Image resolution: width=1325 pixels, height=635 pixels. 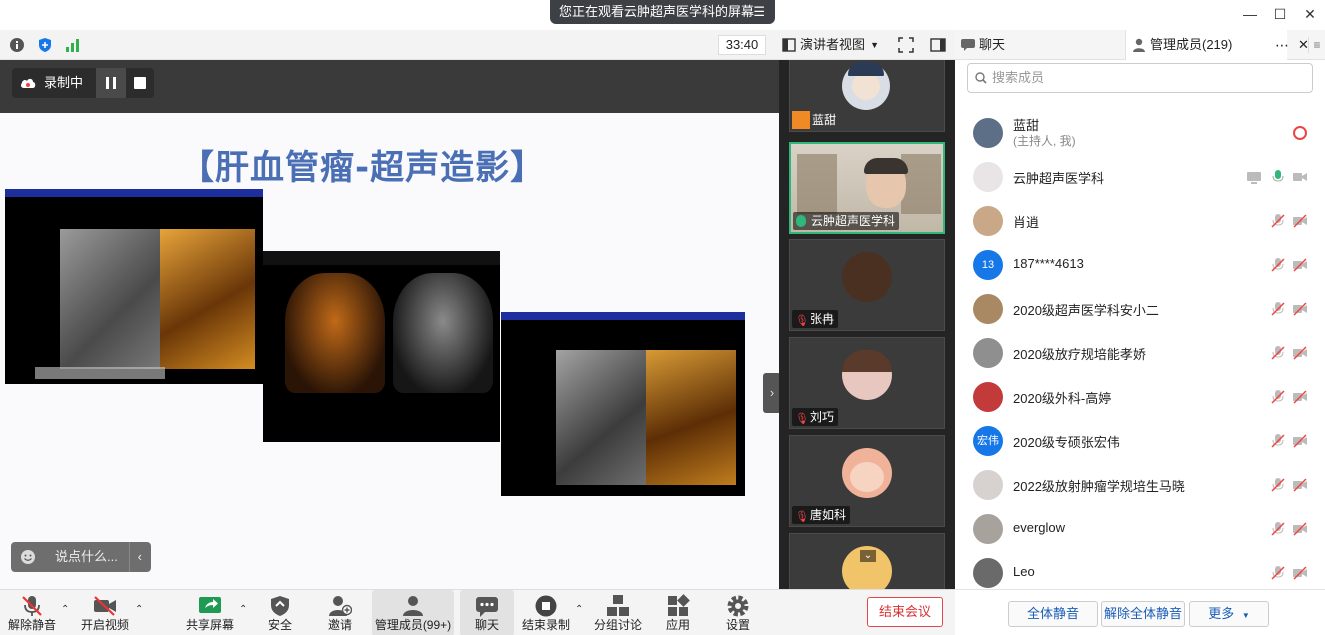 I want to click on minimize-icon: —, so click(x=1250, y=14).